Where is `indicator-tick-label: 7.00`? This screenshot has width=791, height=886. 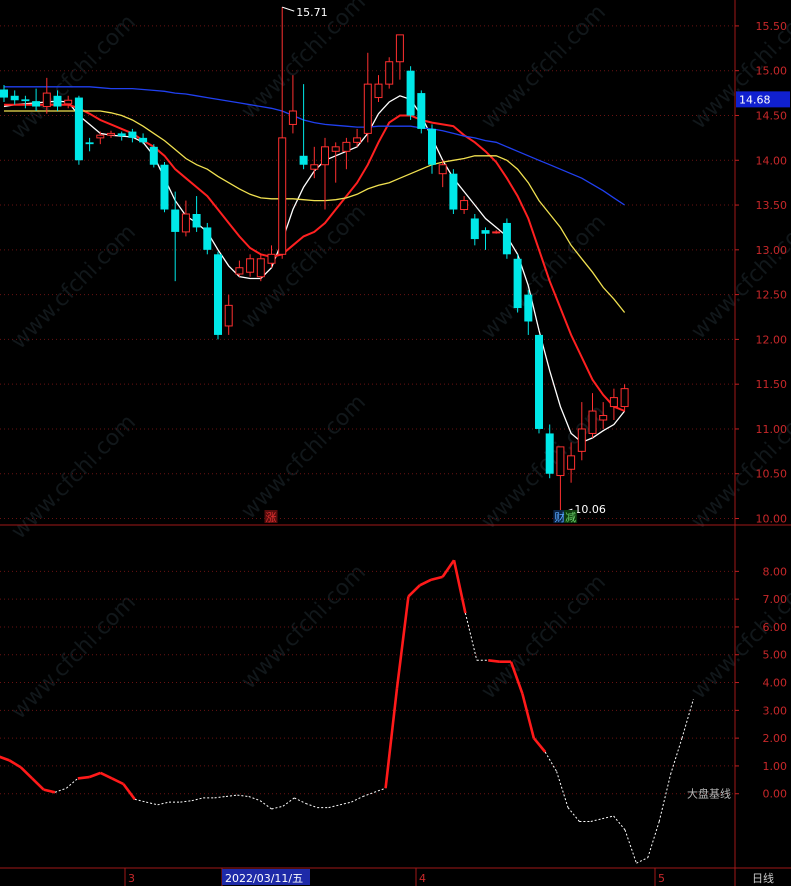
indicator-tick-label: 7.00 is located at coordinates (775, 599).